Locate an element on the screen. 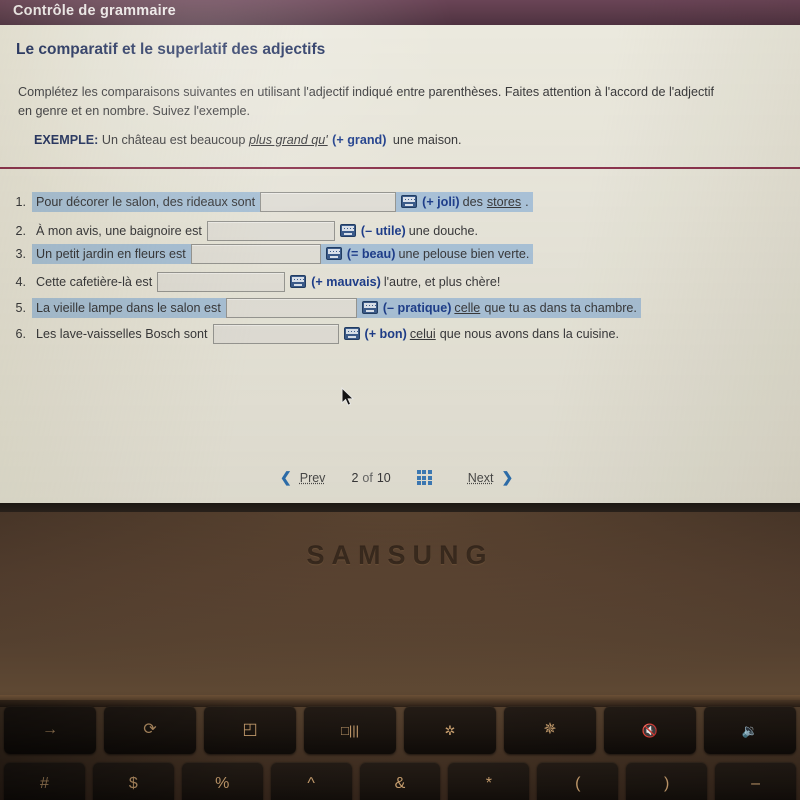 The width and height of the screenshot is (800, 800). dollar-glyph: $ is located at coordinates (133, 783).